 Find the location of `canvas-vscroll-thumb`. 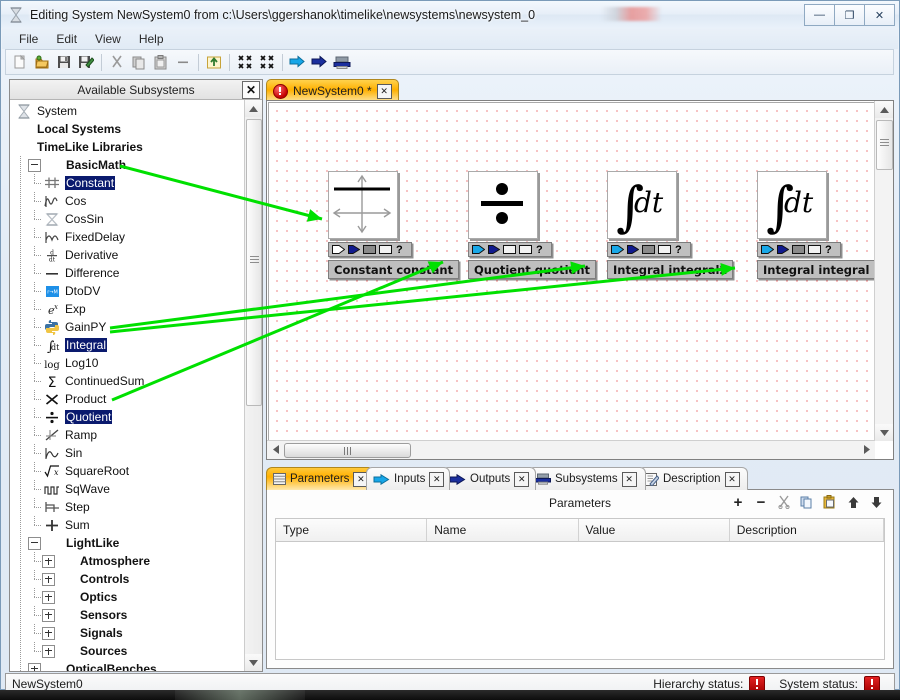

canvas-vscroll-thumb is located at coordinates (884, 145).